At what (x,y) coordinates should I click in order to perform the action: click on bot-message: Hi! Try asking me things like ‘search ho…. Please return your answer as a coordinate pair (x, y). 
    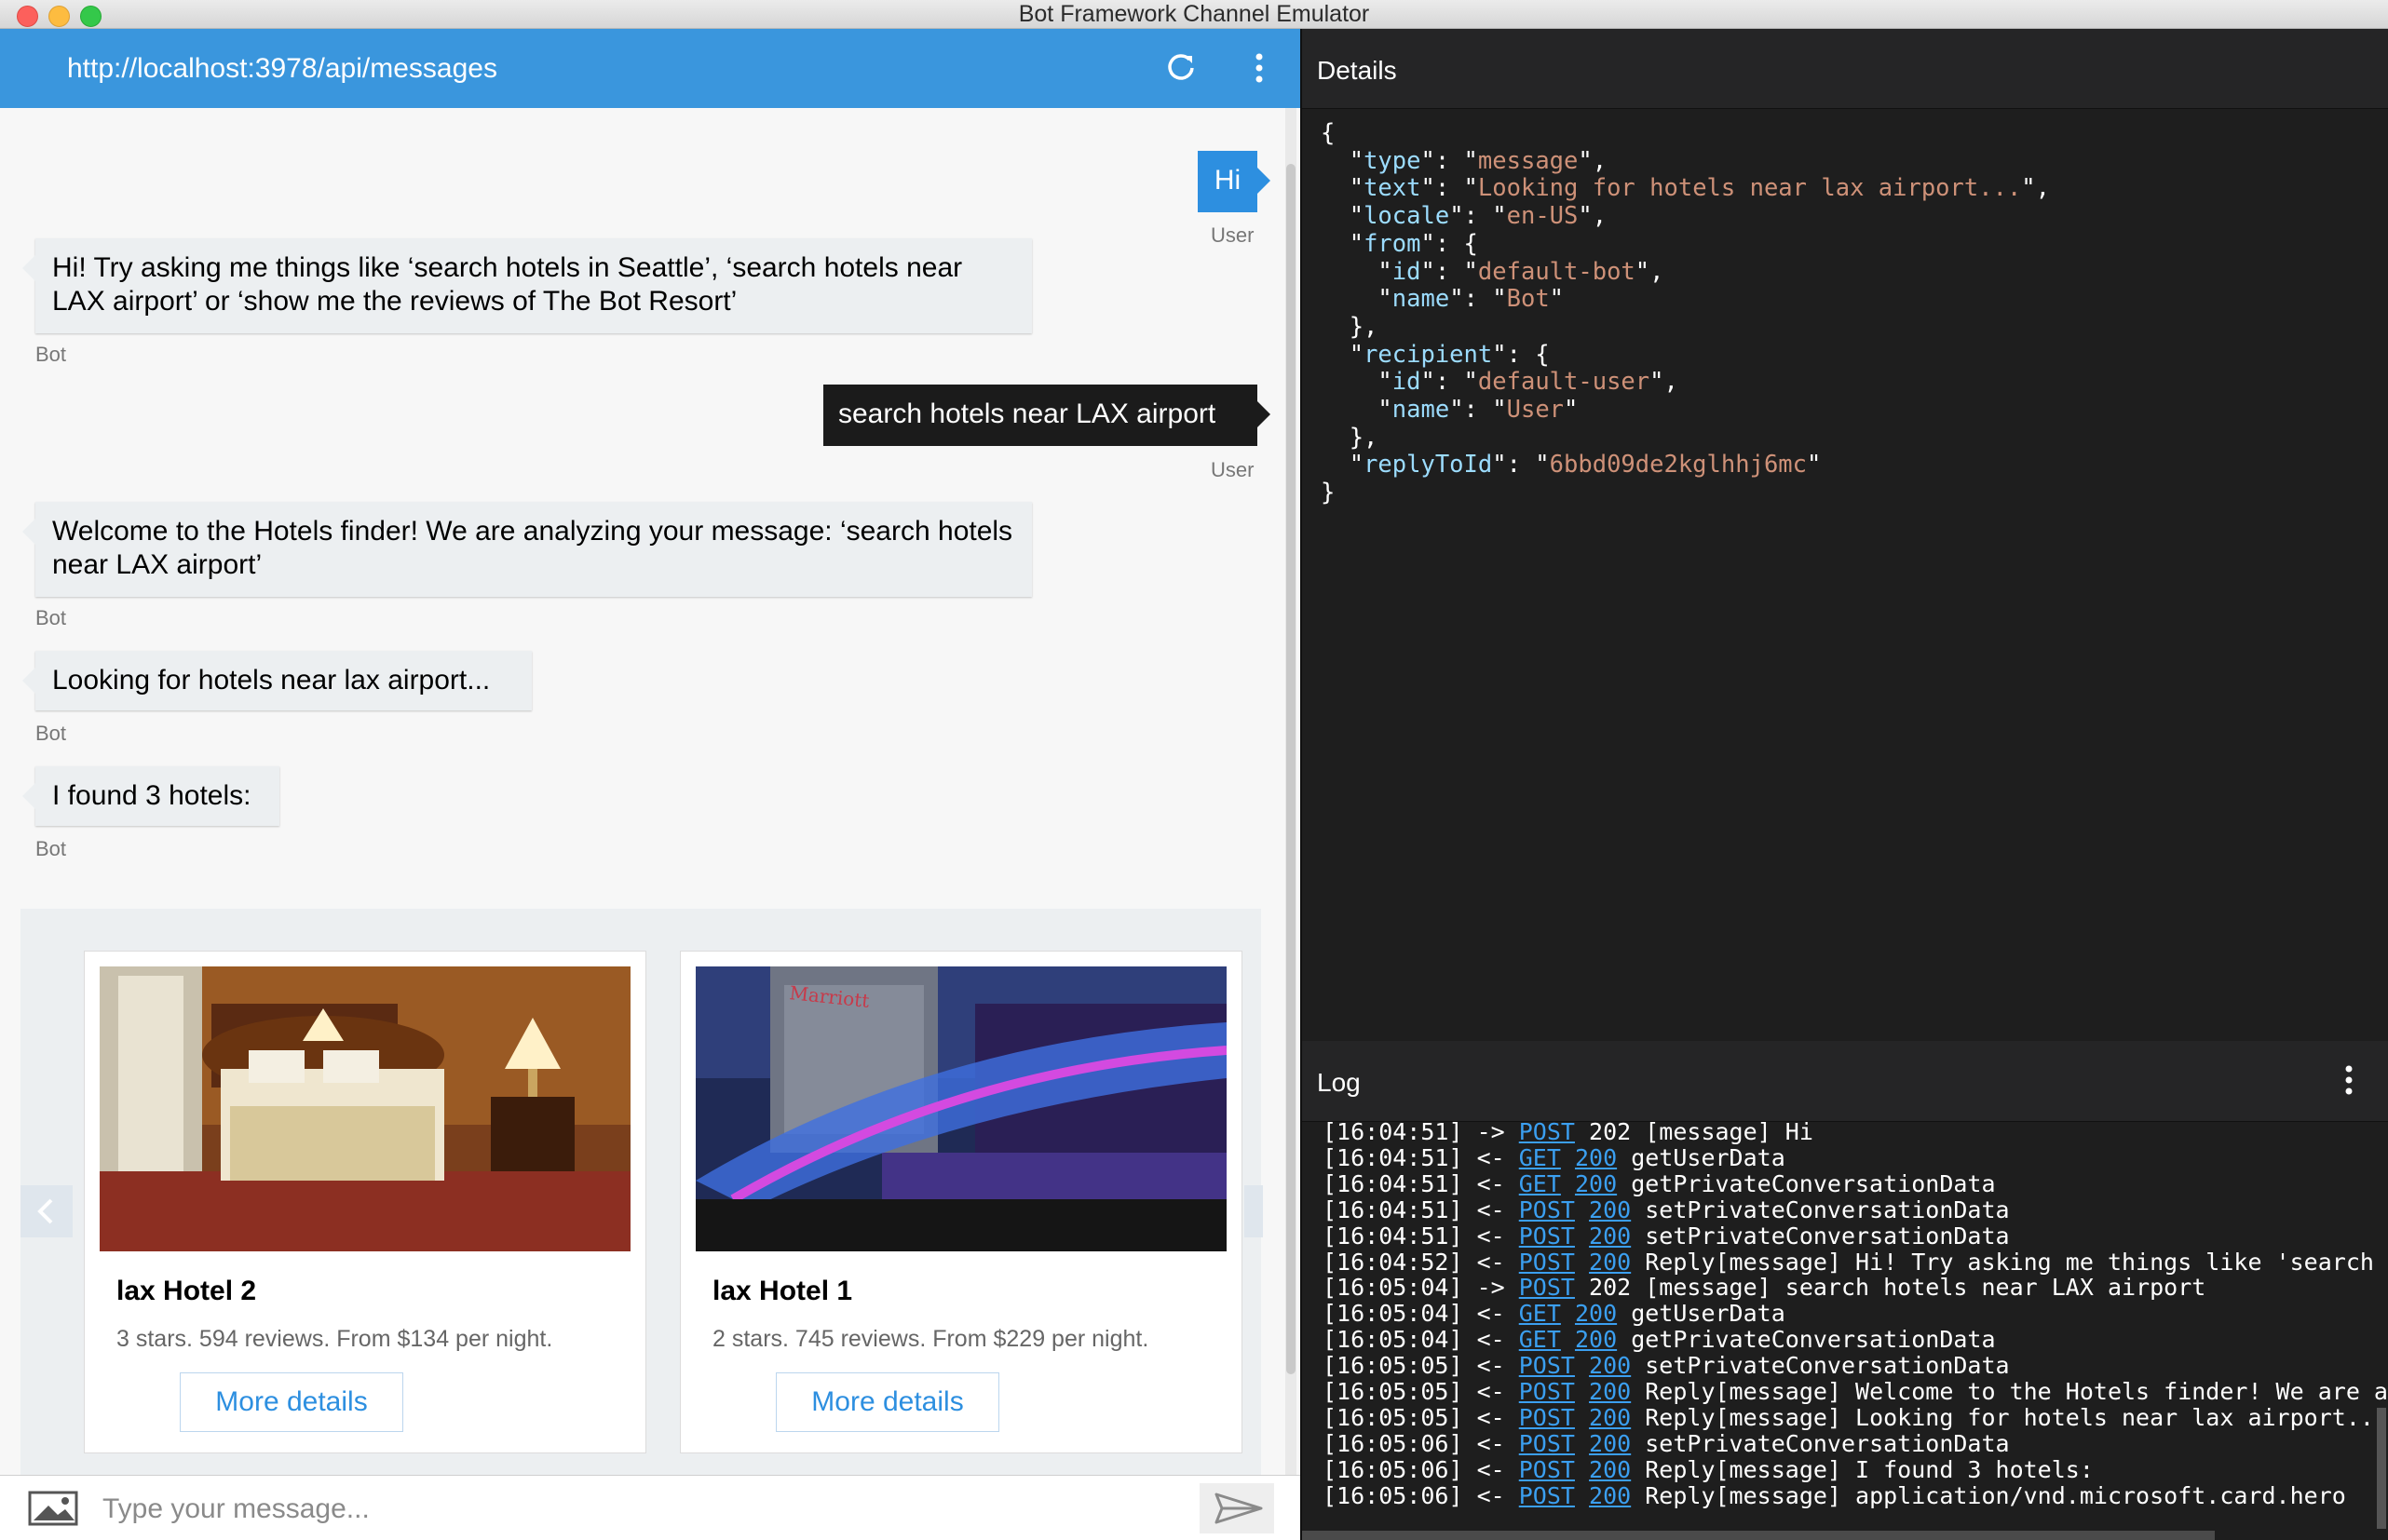
    Looking at the image, I should click on (527, 285).